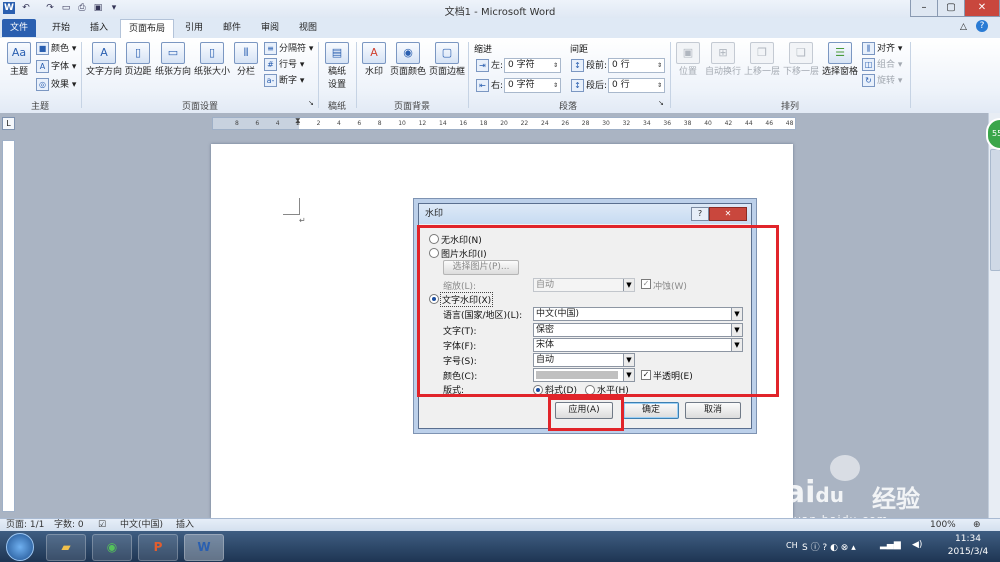 This screenshot has width=1000, height=562. I want to click on page-color-icon: ◉, so click(408, 53).